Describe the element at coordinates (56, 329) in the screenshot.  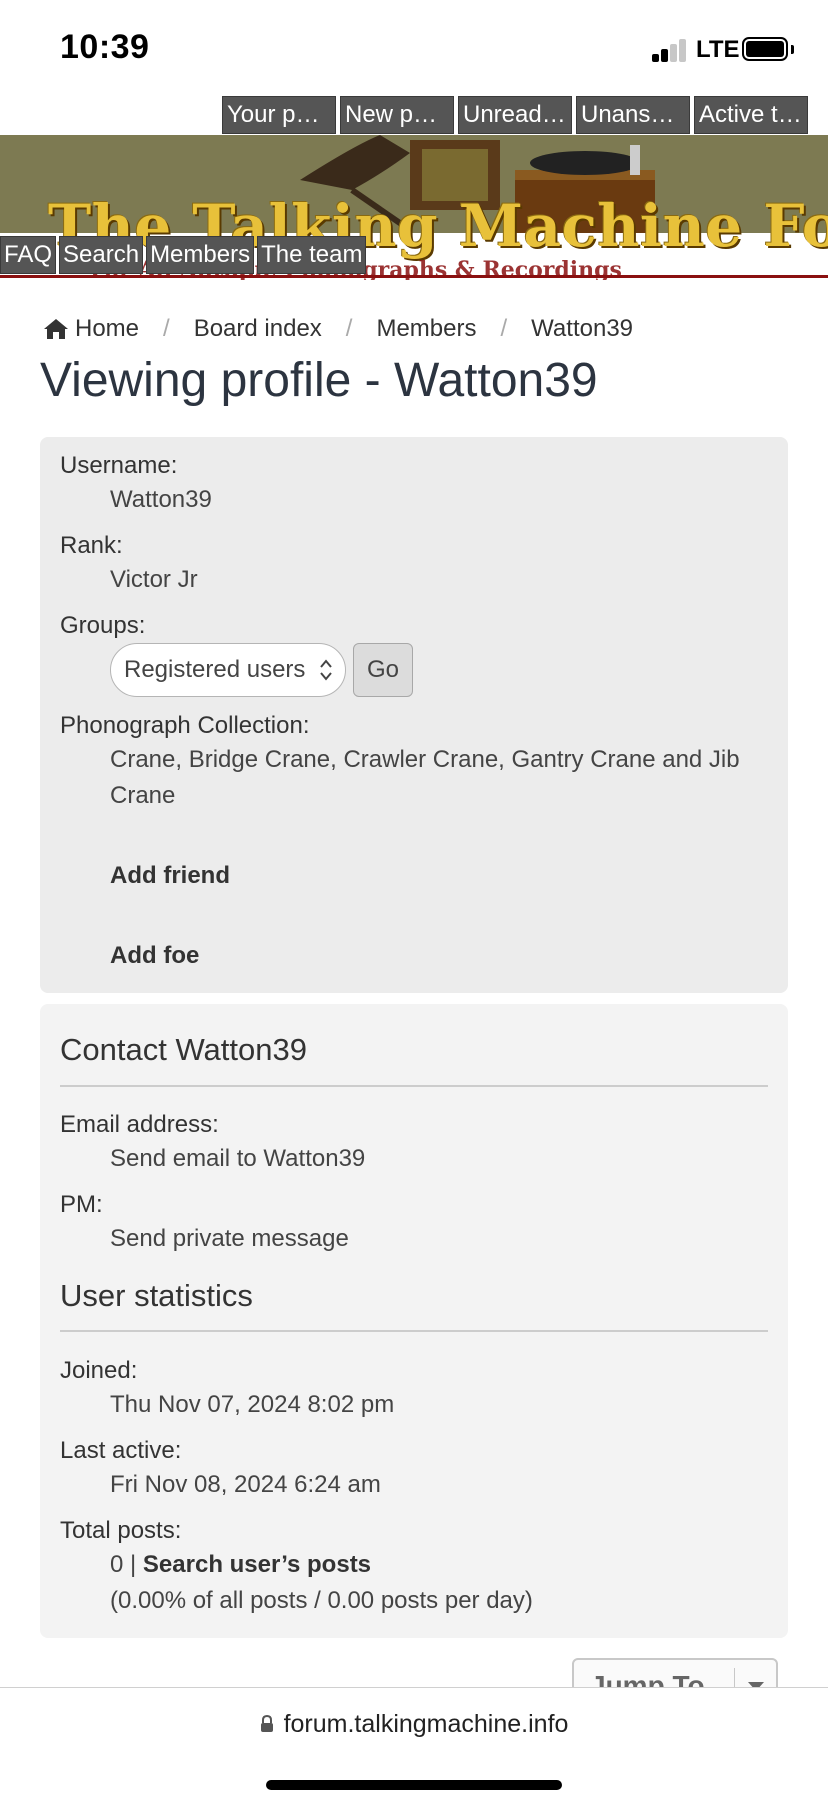
I see `home-icon` at that location.